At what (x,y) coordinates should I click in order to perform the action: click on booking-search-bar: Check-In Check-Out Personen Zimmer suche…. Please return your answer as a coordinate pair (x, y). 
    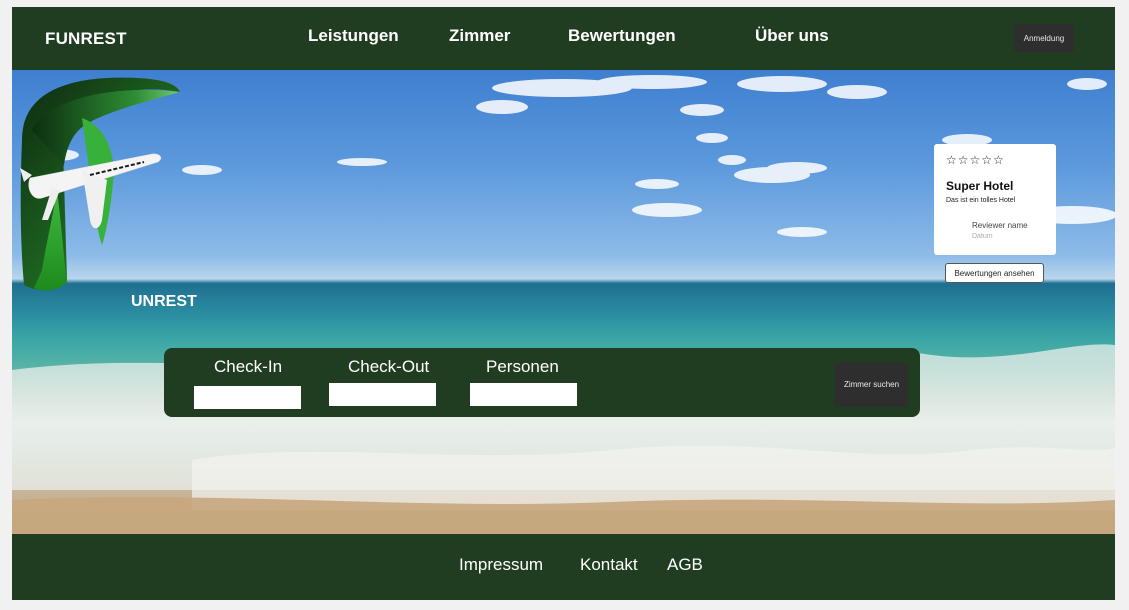
    Looking at the image, I should click on (542, 382).